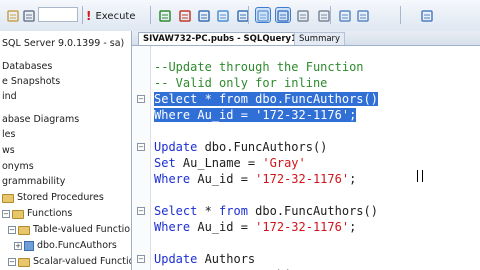 The image size is (480, 270). What do you see at coordinates (29, 15) in the screenshot?
I see `dropdown-icon` at bounding box center [29, 15].